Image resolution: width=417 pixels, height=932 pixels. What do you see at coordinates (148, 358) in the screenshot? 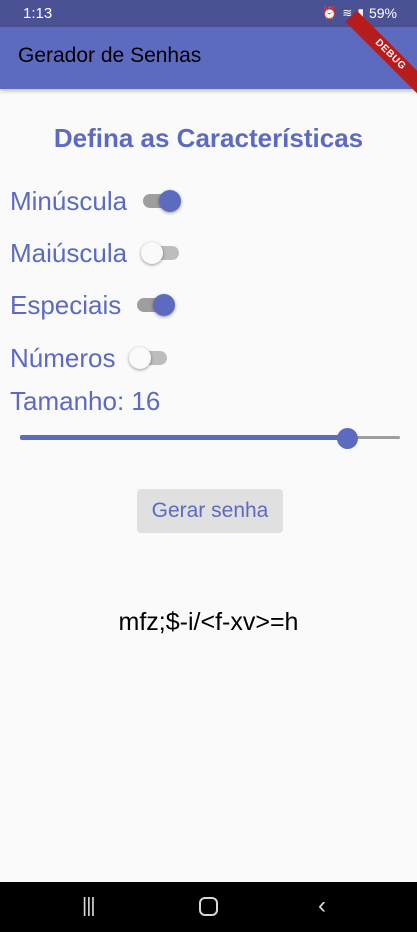
I see `numbers-toggle` at bounding box center [148, 358].